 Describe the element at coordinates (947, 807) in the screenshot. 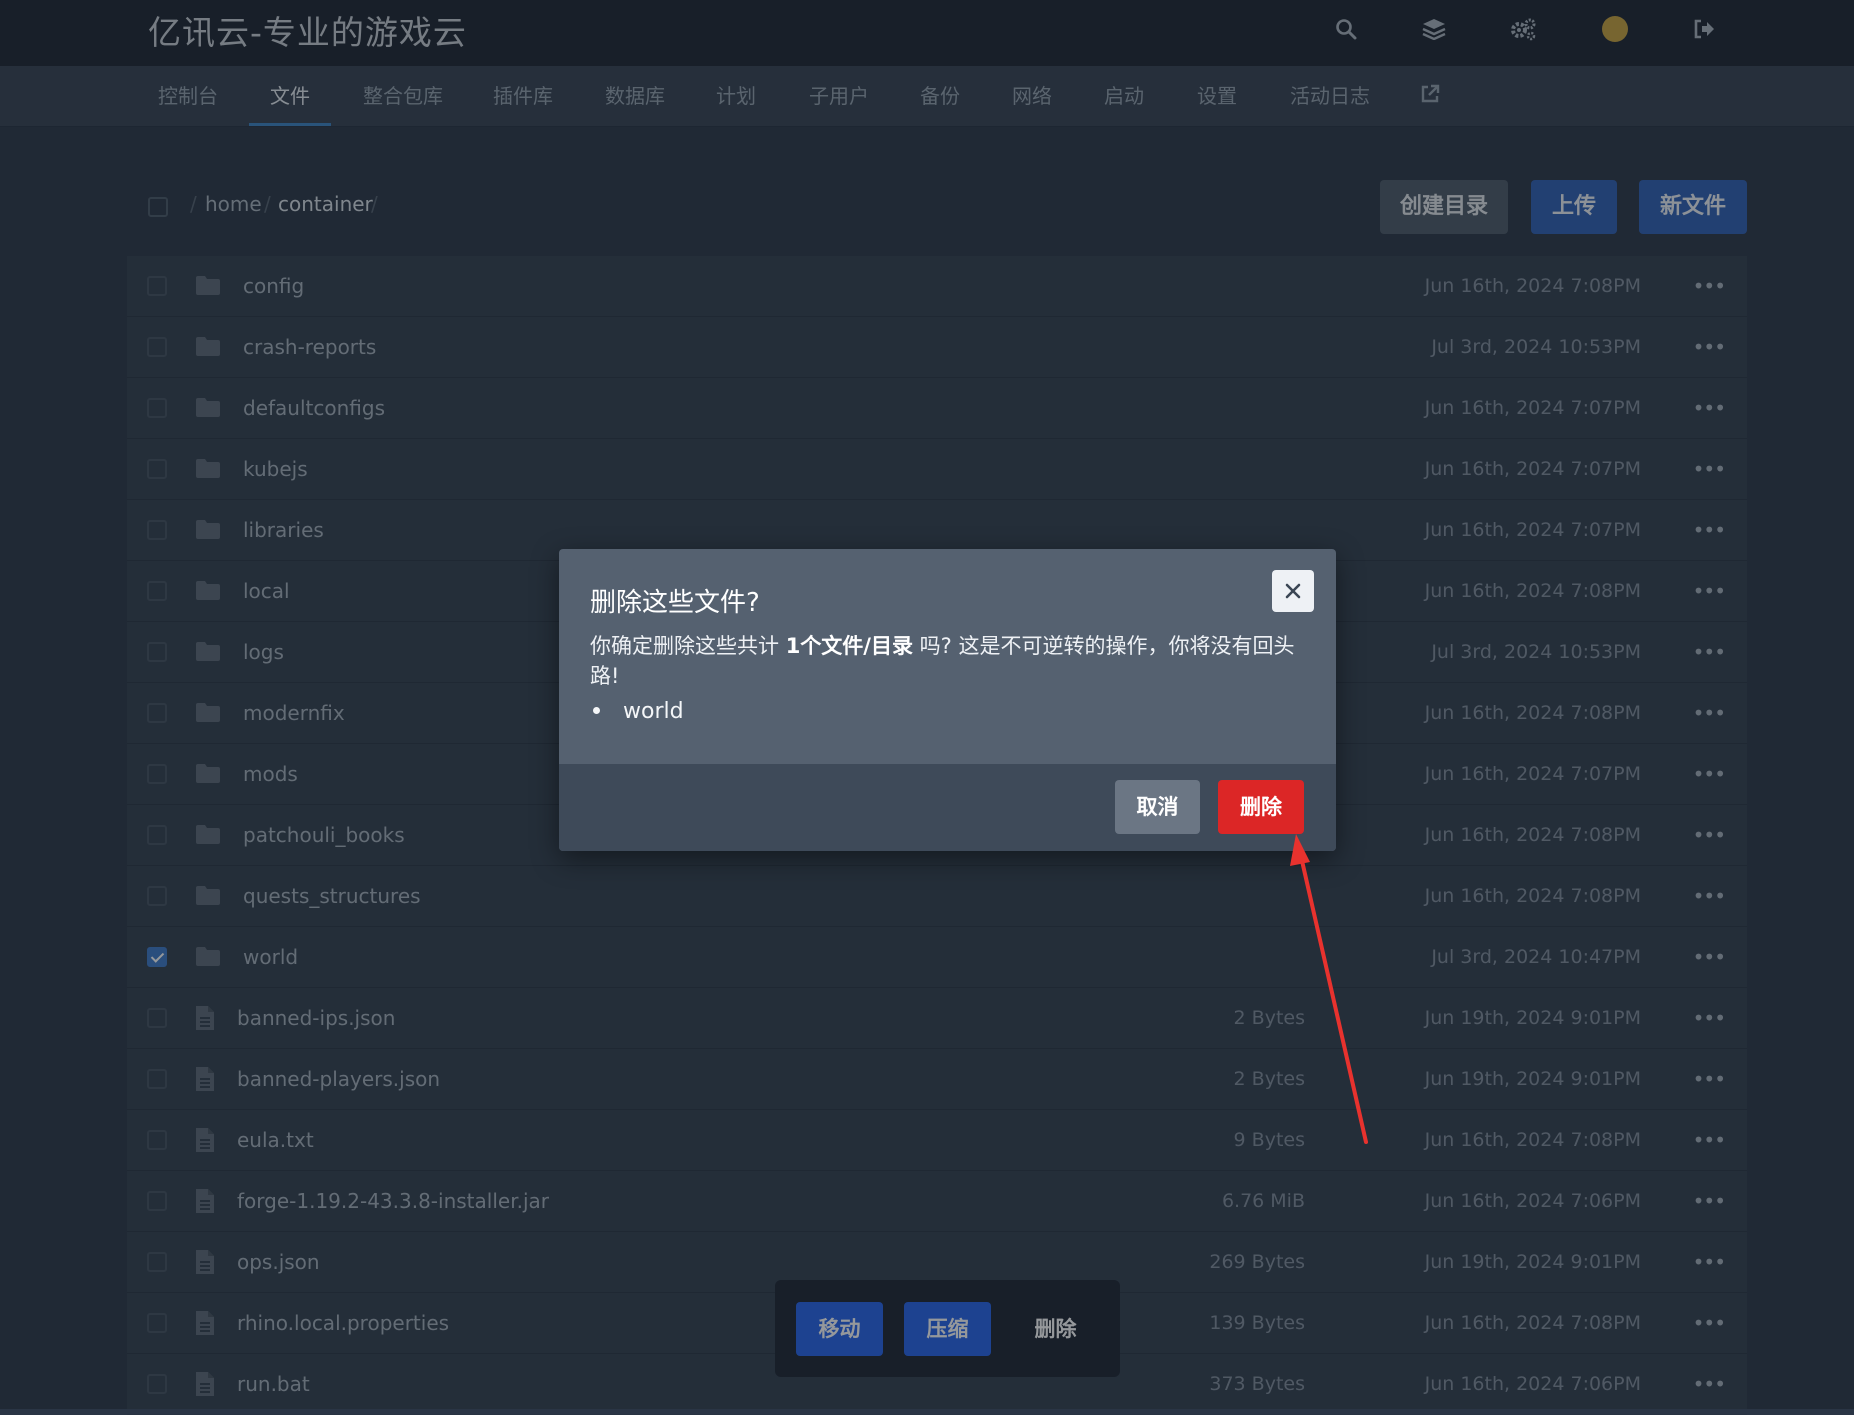

I see `dialog-footer: 取消 删除` at that location.